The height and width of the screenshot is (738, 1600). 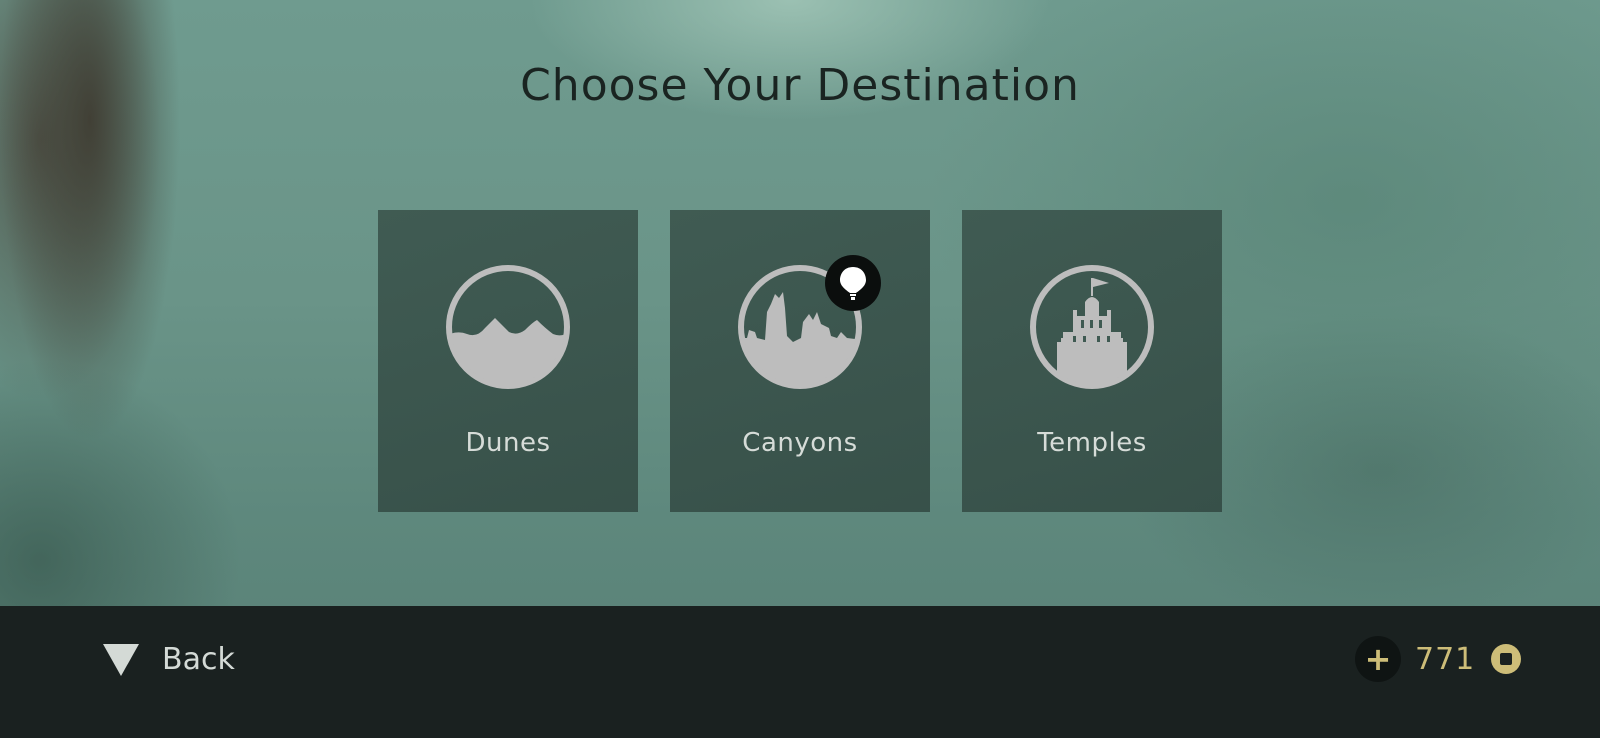 I want to click on page-title: Choose Your Destination, so click(x=800, y=85).